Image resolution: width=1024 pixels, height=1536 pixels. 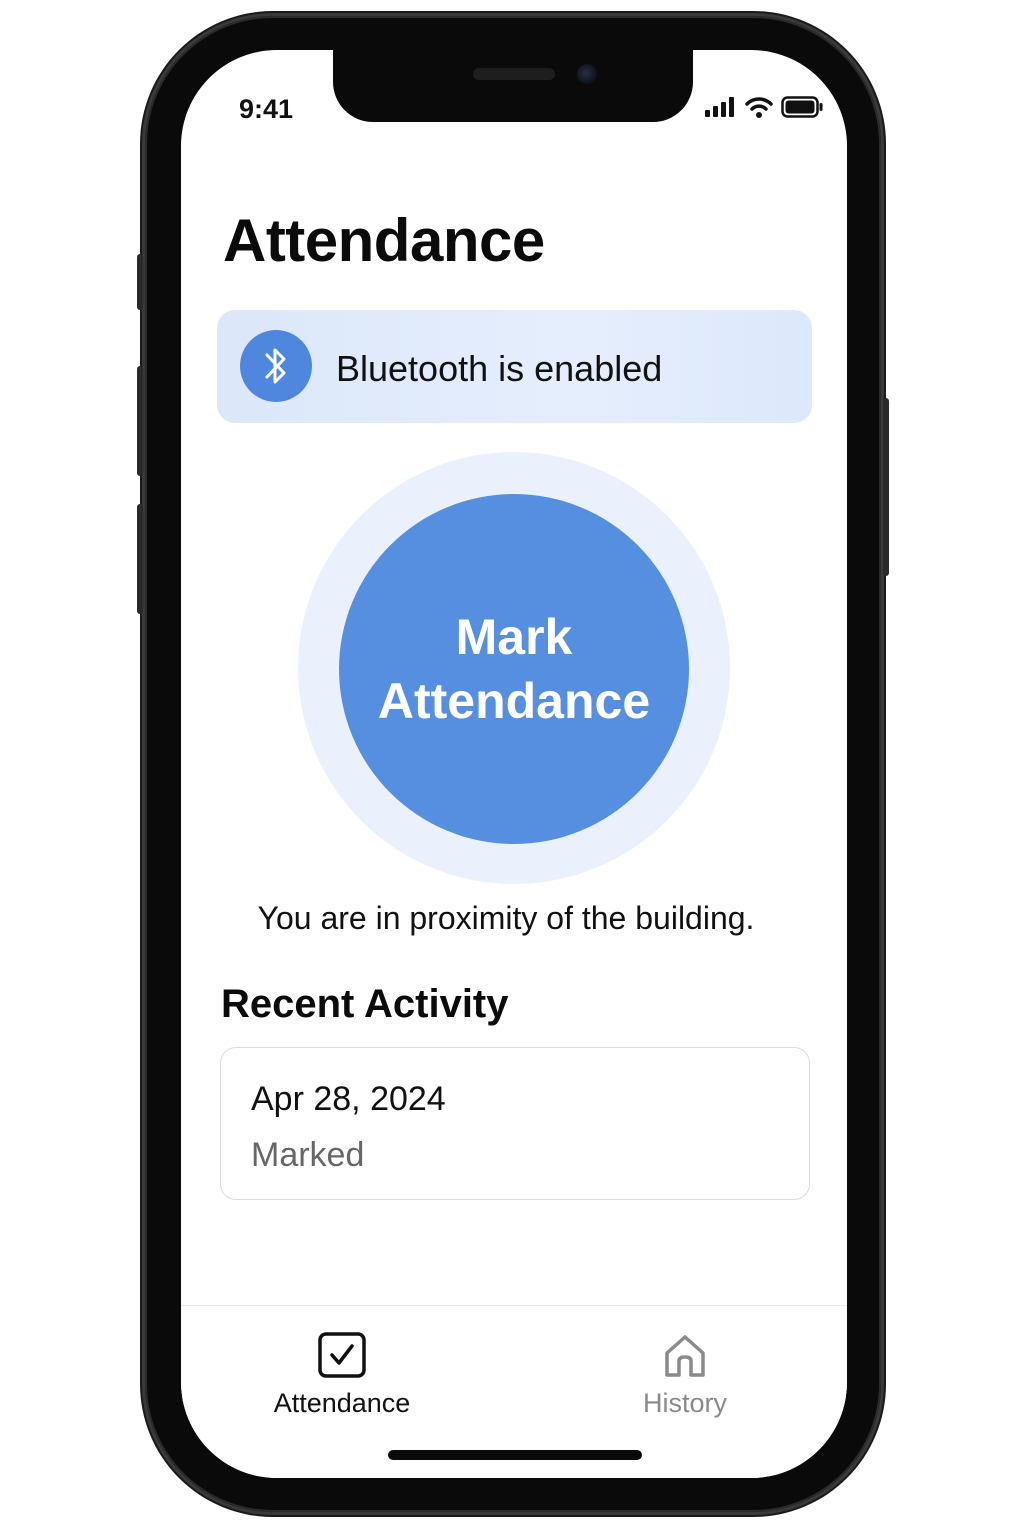 I want to click on tab-history-label: History, so click(x=684, y=1403).